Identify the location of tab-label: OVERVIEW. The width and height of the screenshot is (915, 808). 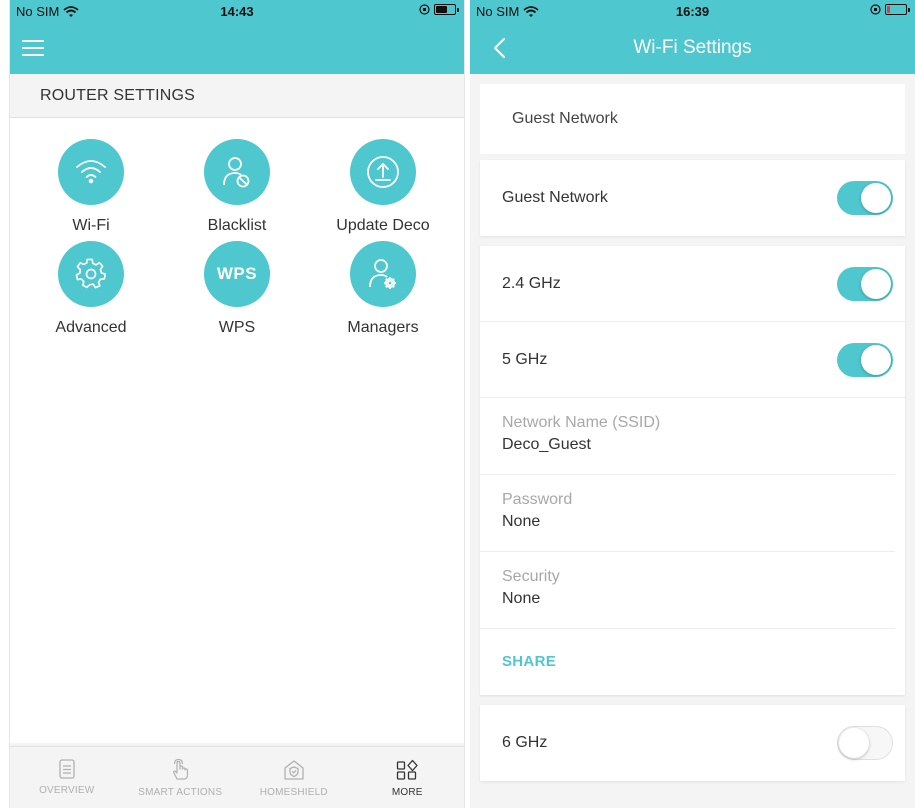
(67, 790).